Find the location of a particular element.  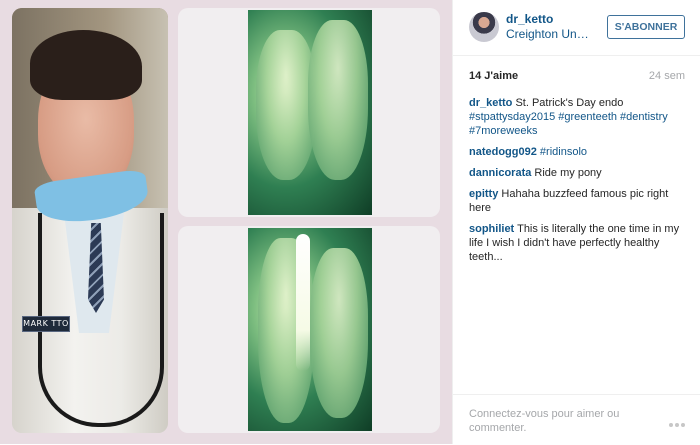

comment-text: Hahaha buzzfeed famous pic right here is located at coordinates (569, 201).